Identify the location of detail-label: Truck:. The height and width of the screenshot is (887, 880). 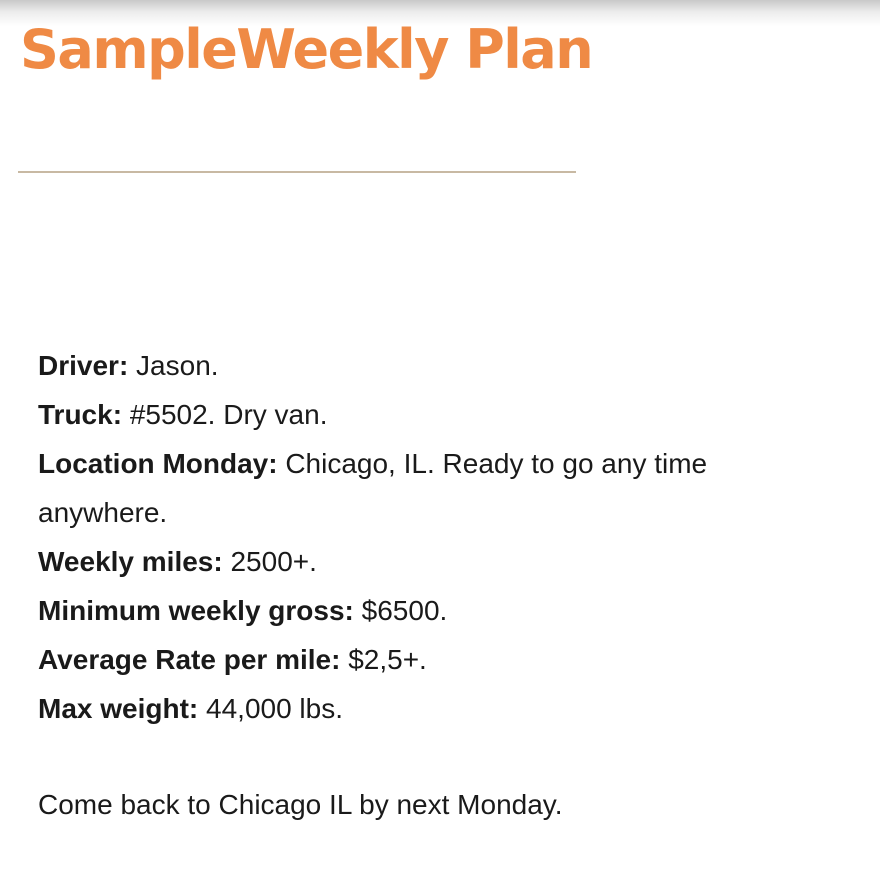
(80, 414).